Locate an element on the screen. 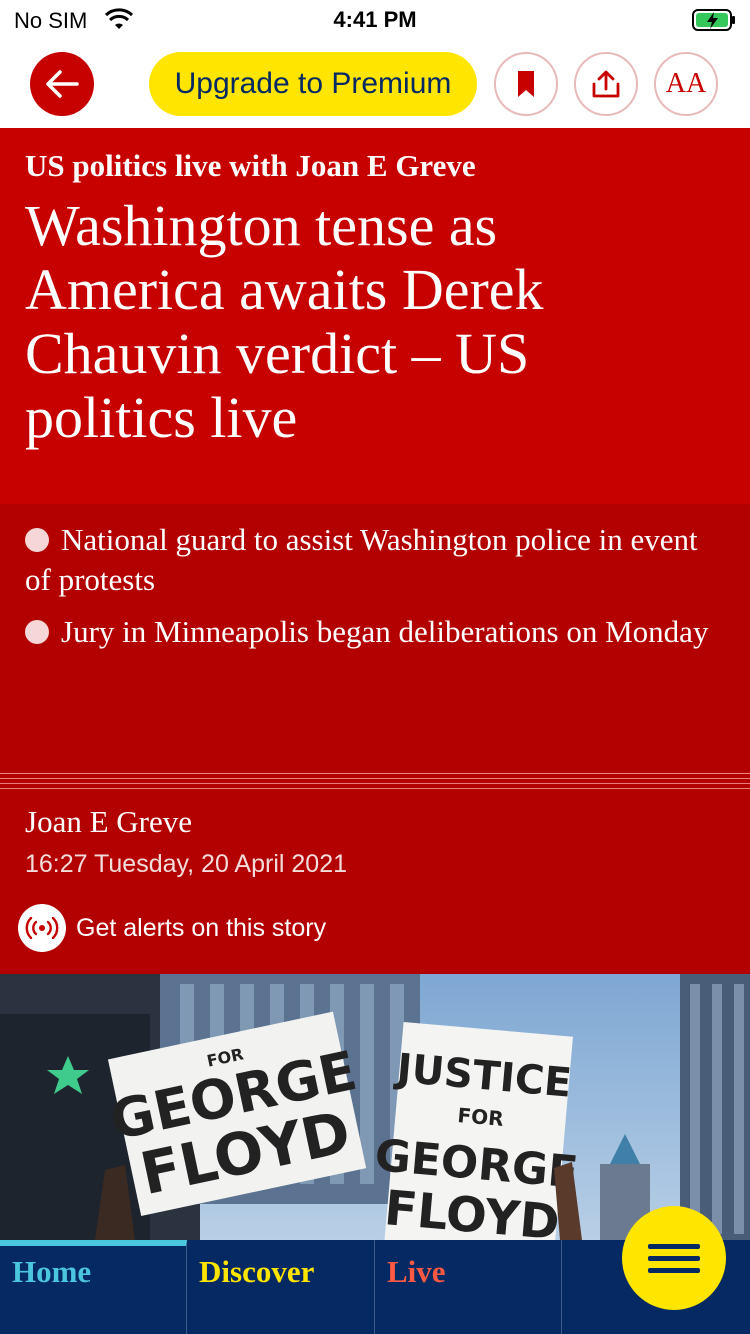  alerts-button: Get alerts on this story is located at coordinates (172, 928).